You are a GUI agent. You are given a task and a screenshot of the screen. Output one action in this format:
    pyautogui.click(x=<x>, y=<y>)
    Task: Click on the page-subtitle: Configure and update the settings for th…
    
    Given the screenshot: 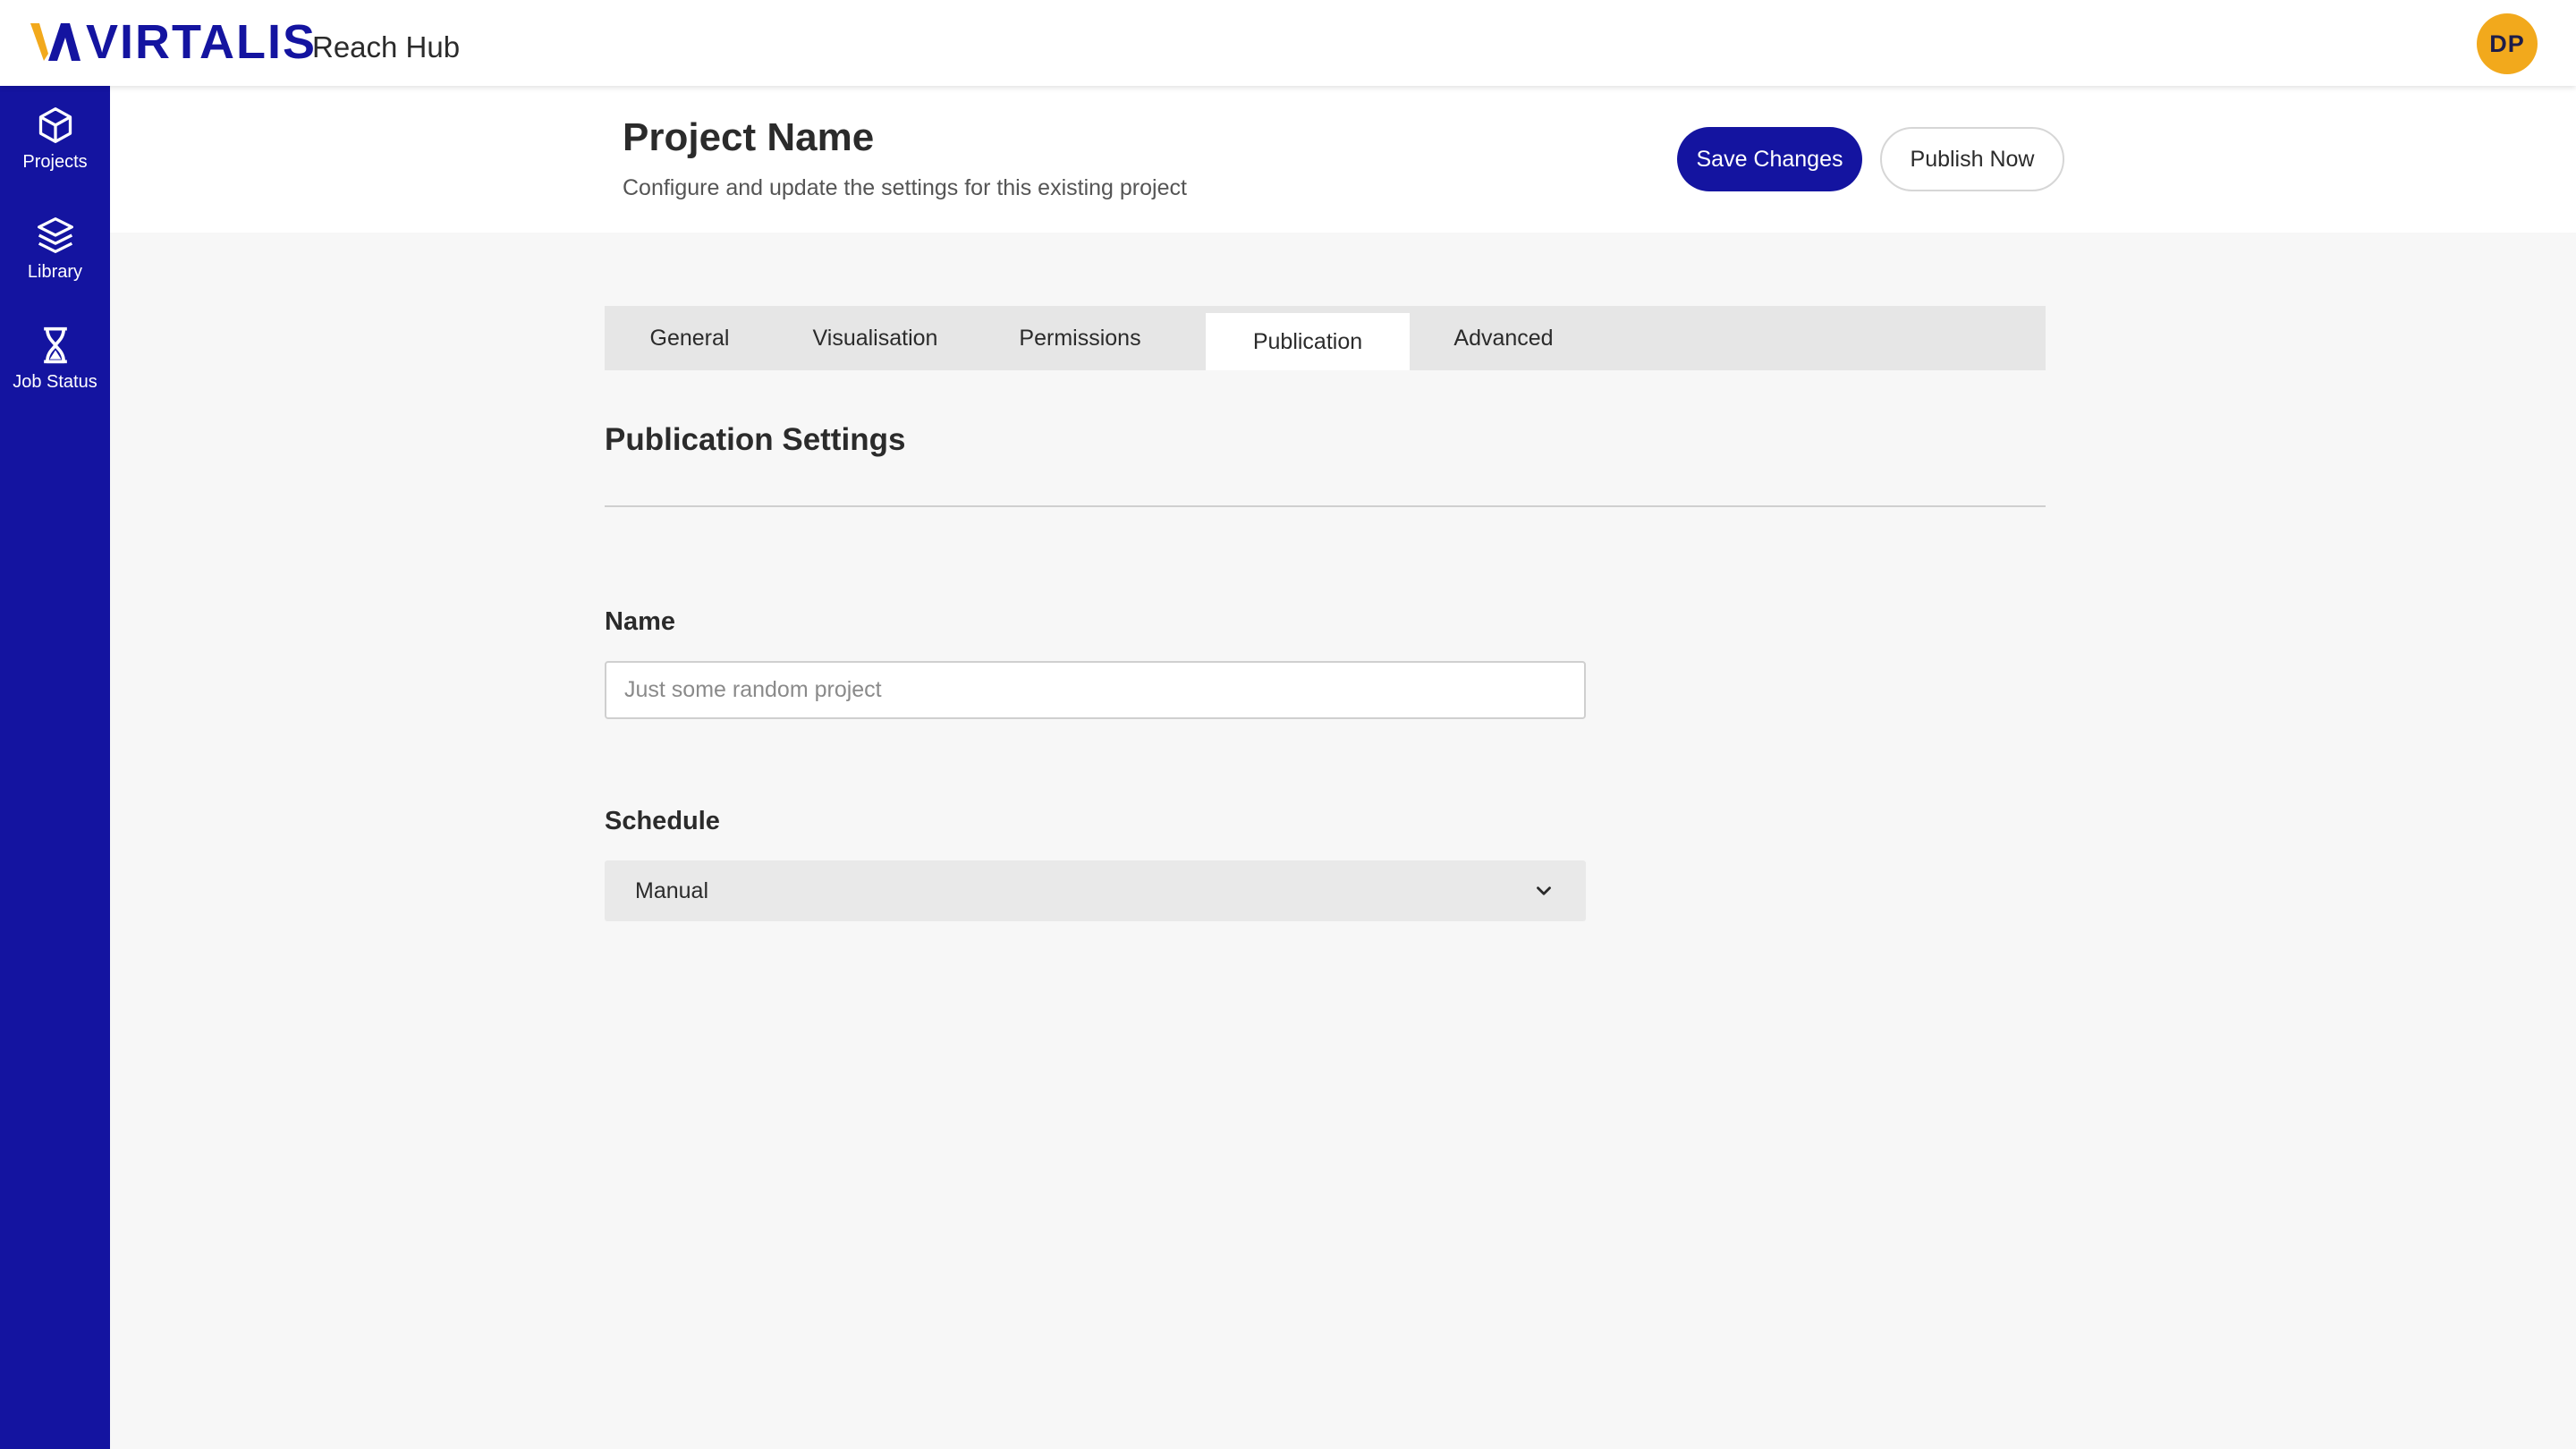 What is the action you would take?
    pyautogui.click(x=905, y=187)
    